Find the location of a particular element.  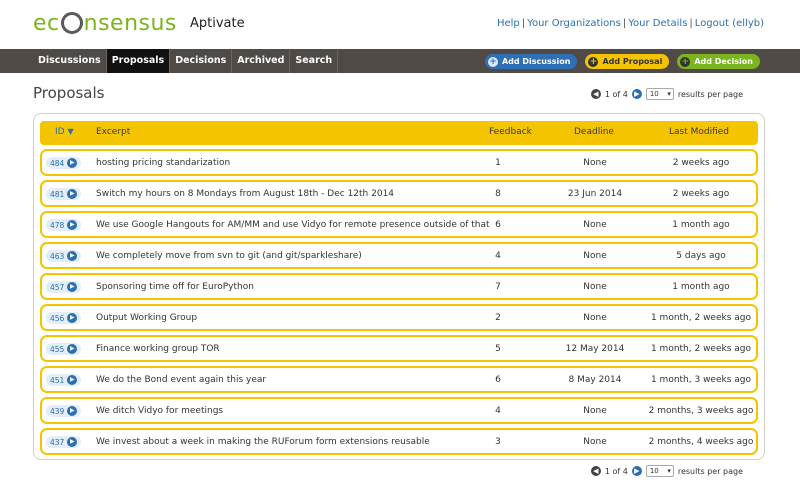

proposal-id-link: 456 ▶ is located at coordinates (64, 318).